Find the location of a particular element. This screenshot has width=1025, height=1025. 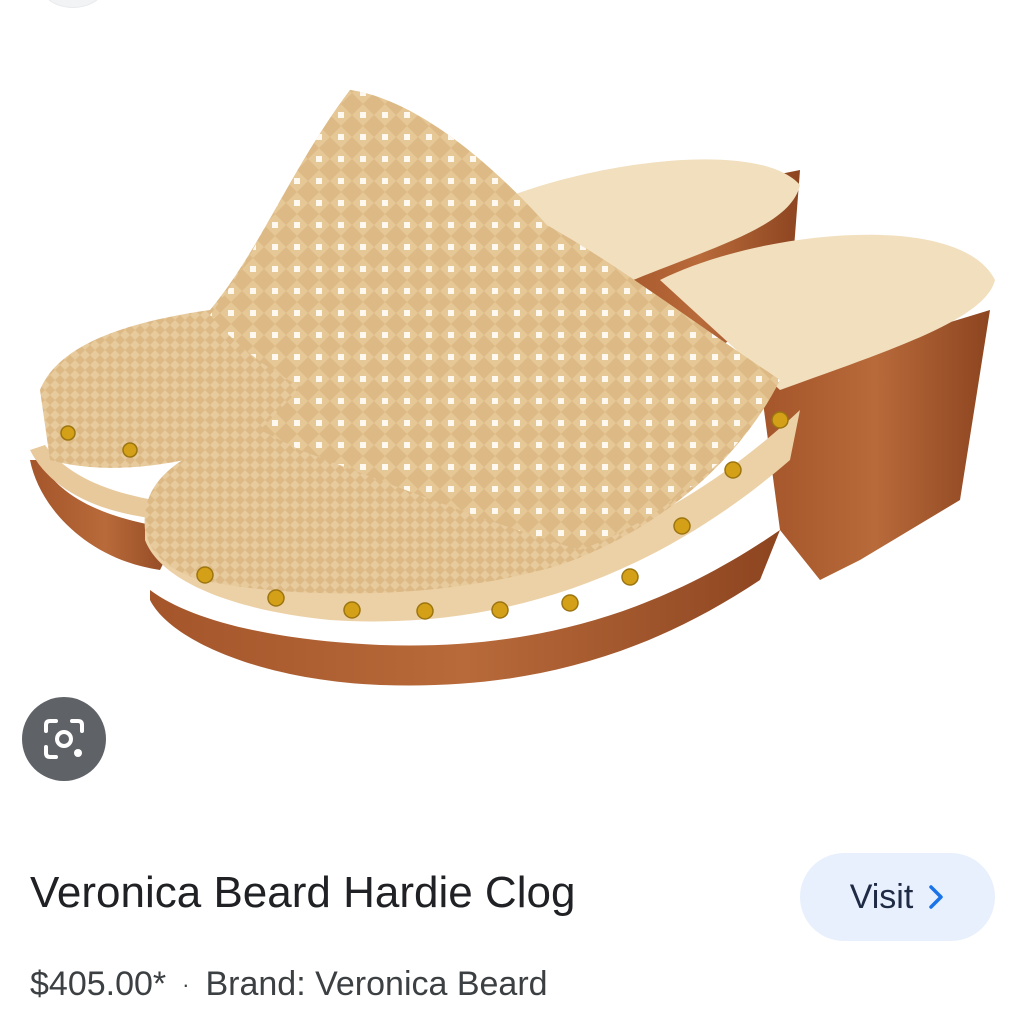

google-lens-button is located at coordinates (64, 739).